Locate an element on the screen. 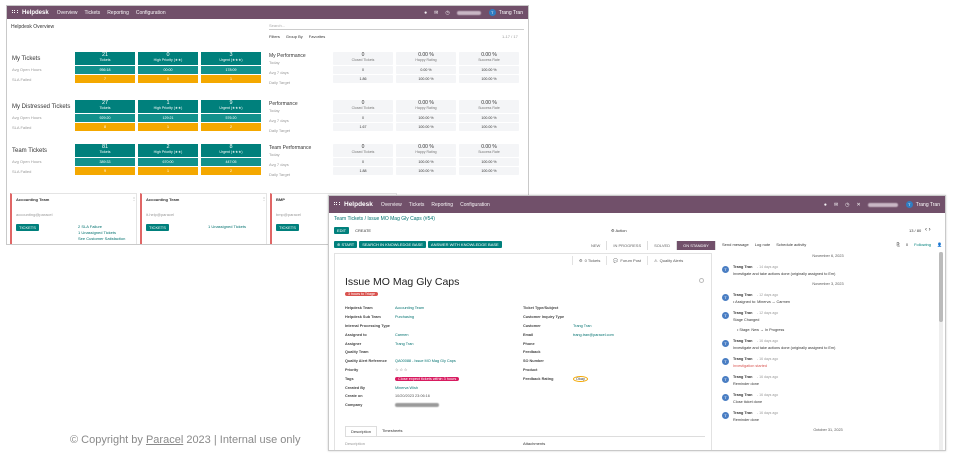 The height and width of the screenshot is (458, 954). search-kb-button: SEARCH IN KNOWLEDGE BASE is located at coordinates (392, 244).